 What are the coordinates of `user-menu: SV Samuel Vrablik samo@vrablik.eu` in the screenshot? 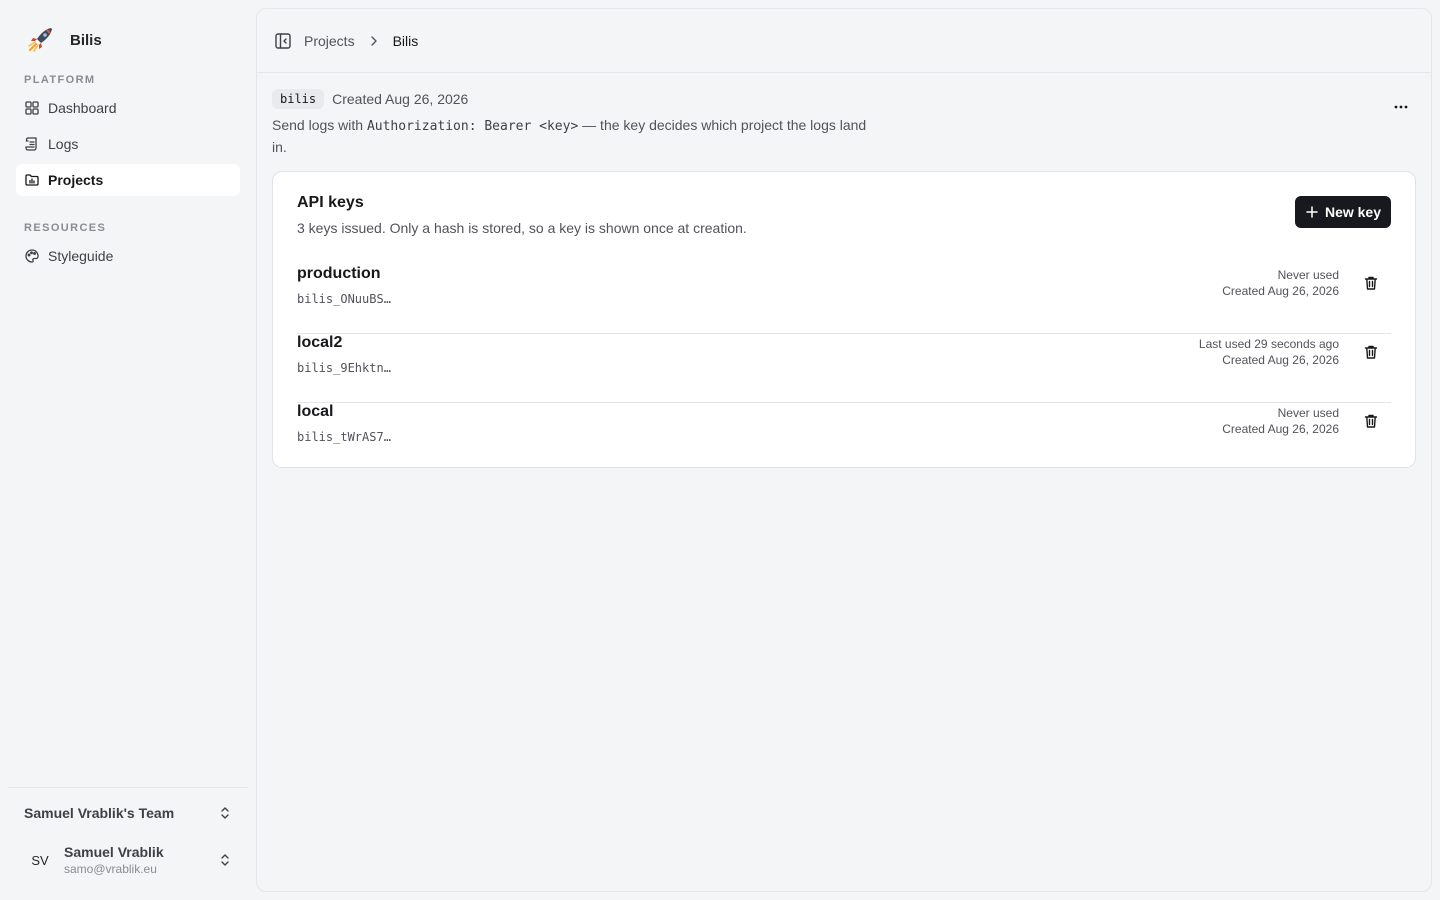 It's located at (128, 860).